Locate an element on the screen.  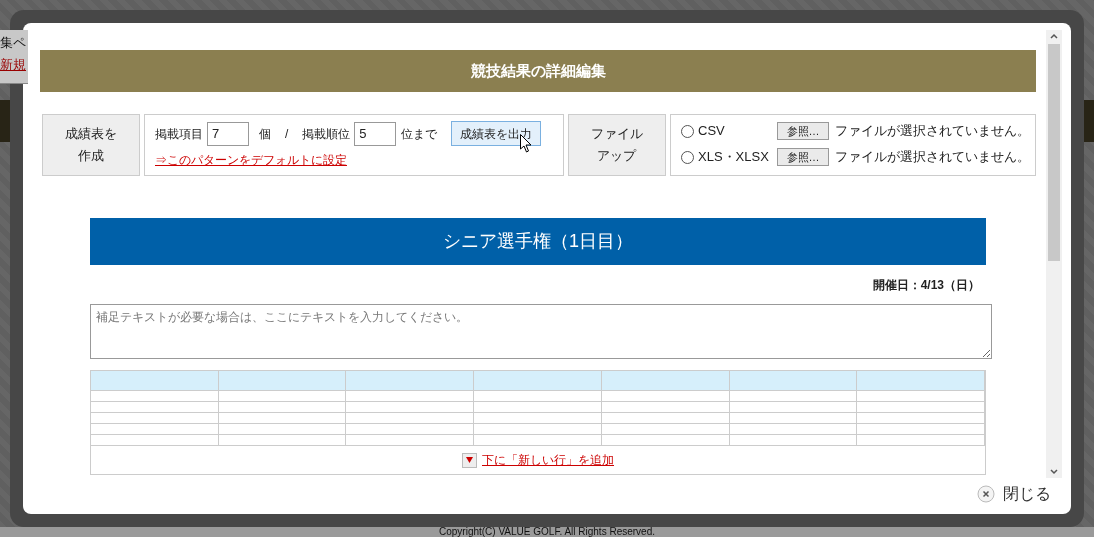
radio-label: CSV is located at coordinates (712, 131).